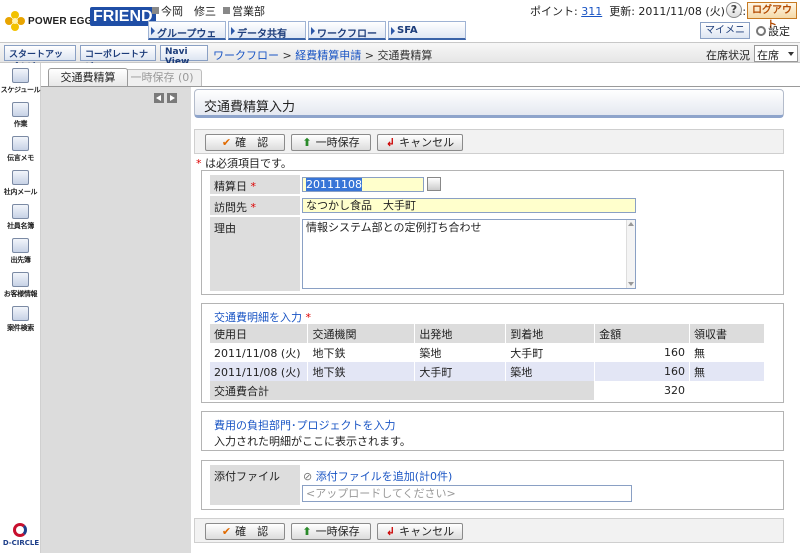 The height and width of the screenshot is (553, 800). I want to click on breadcrumb-expense: 経費精算申請, so click(328, 55).